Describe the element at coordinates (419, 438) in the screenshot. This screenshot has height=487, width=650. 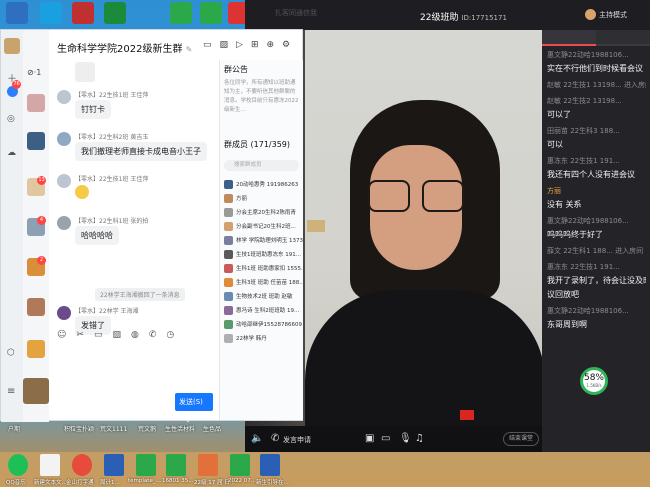
I see `music-icon: ♫` at that location.